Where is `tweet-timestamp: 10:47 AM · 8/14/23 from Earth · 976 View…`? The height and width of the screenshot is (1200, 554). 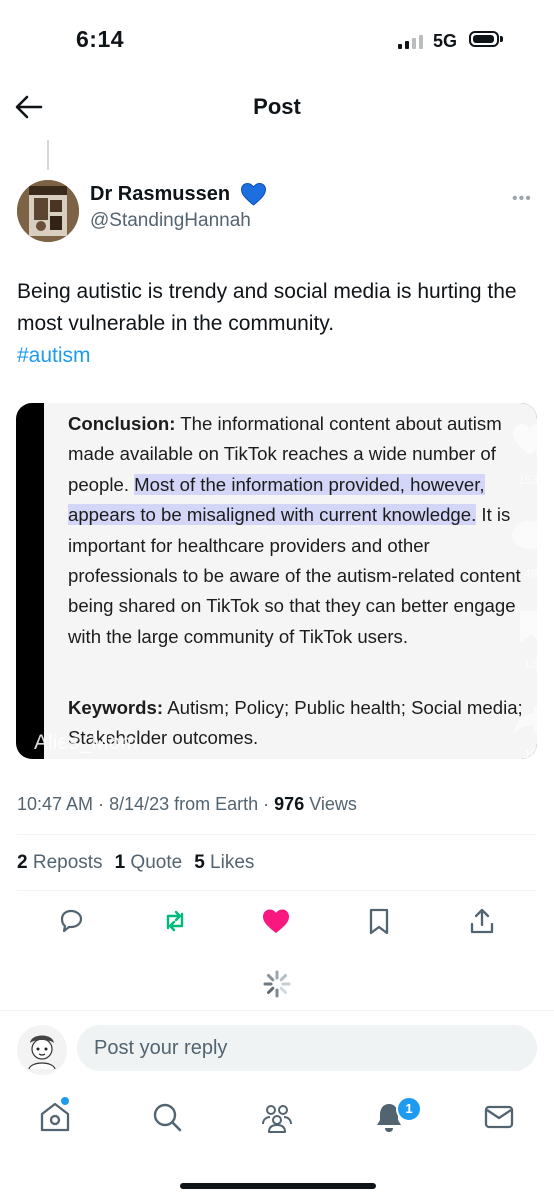
tweet-timestamp: 10:47 AM · 8/14/23 from Earth · 976 View… is located at coordinates (187, 804).